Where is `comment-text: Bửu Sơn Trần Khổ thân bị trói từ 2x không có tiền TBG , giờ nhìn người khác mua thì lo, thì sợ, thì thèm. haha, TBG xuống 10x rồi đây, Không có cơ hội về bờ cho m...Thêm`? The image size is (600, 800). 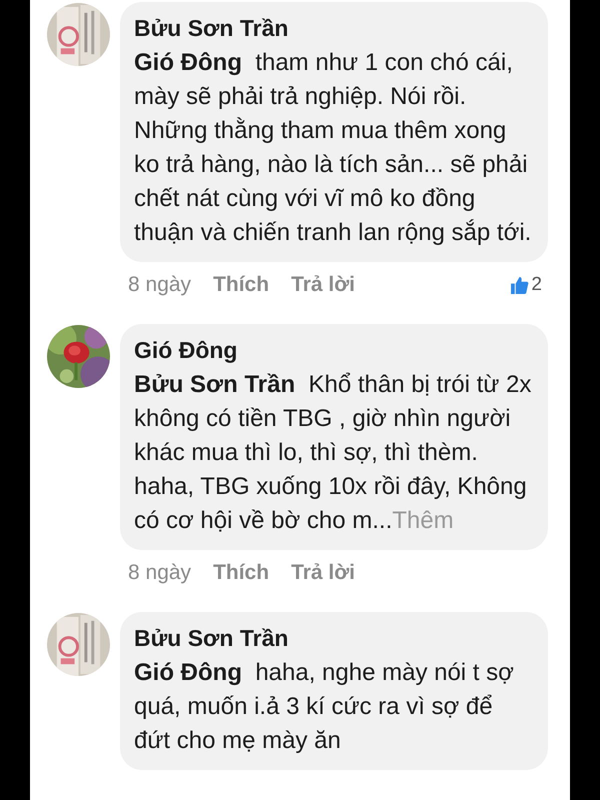 comment-text: Bửu Sơn Trần Khổ thân bị trói từ 2x không có tiền TBG , giờ nhìn người khác mua thì lo, thì sợ, thì thèm. haha, TBG xuống 10x rồi đây, Không có cơ hội về bờ cho m...Thêm is located at coordinates (333, 453).